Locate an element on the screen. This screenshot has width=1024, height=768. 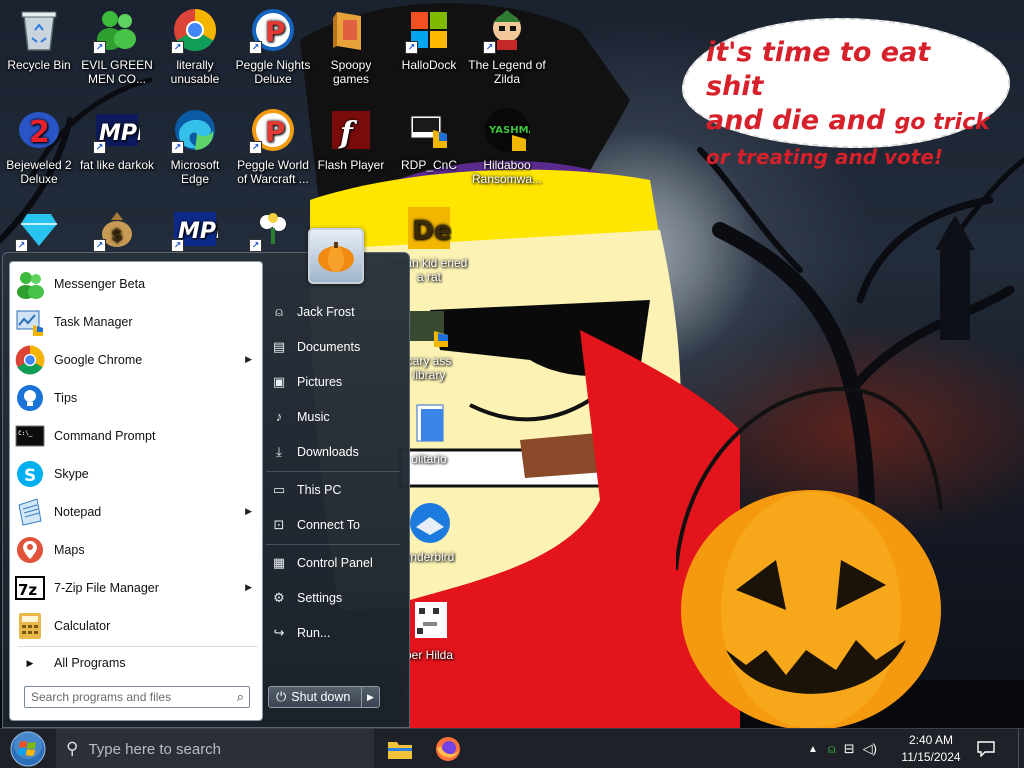
all-programs-button: ▶ All Programs is located at coordinates (136, 663).